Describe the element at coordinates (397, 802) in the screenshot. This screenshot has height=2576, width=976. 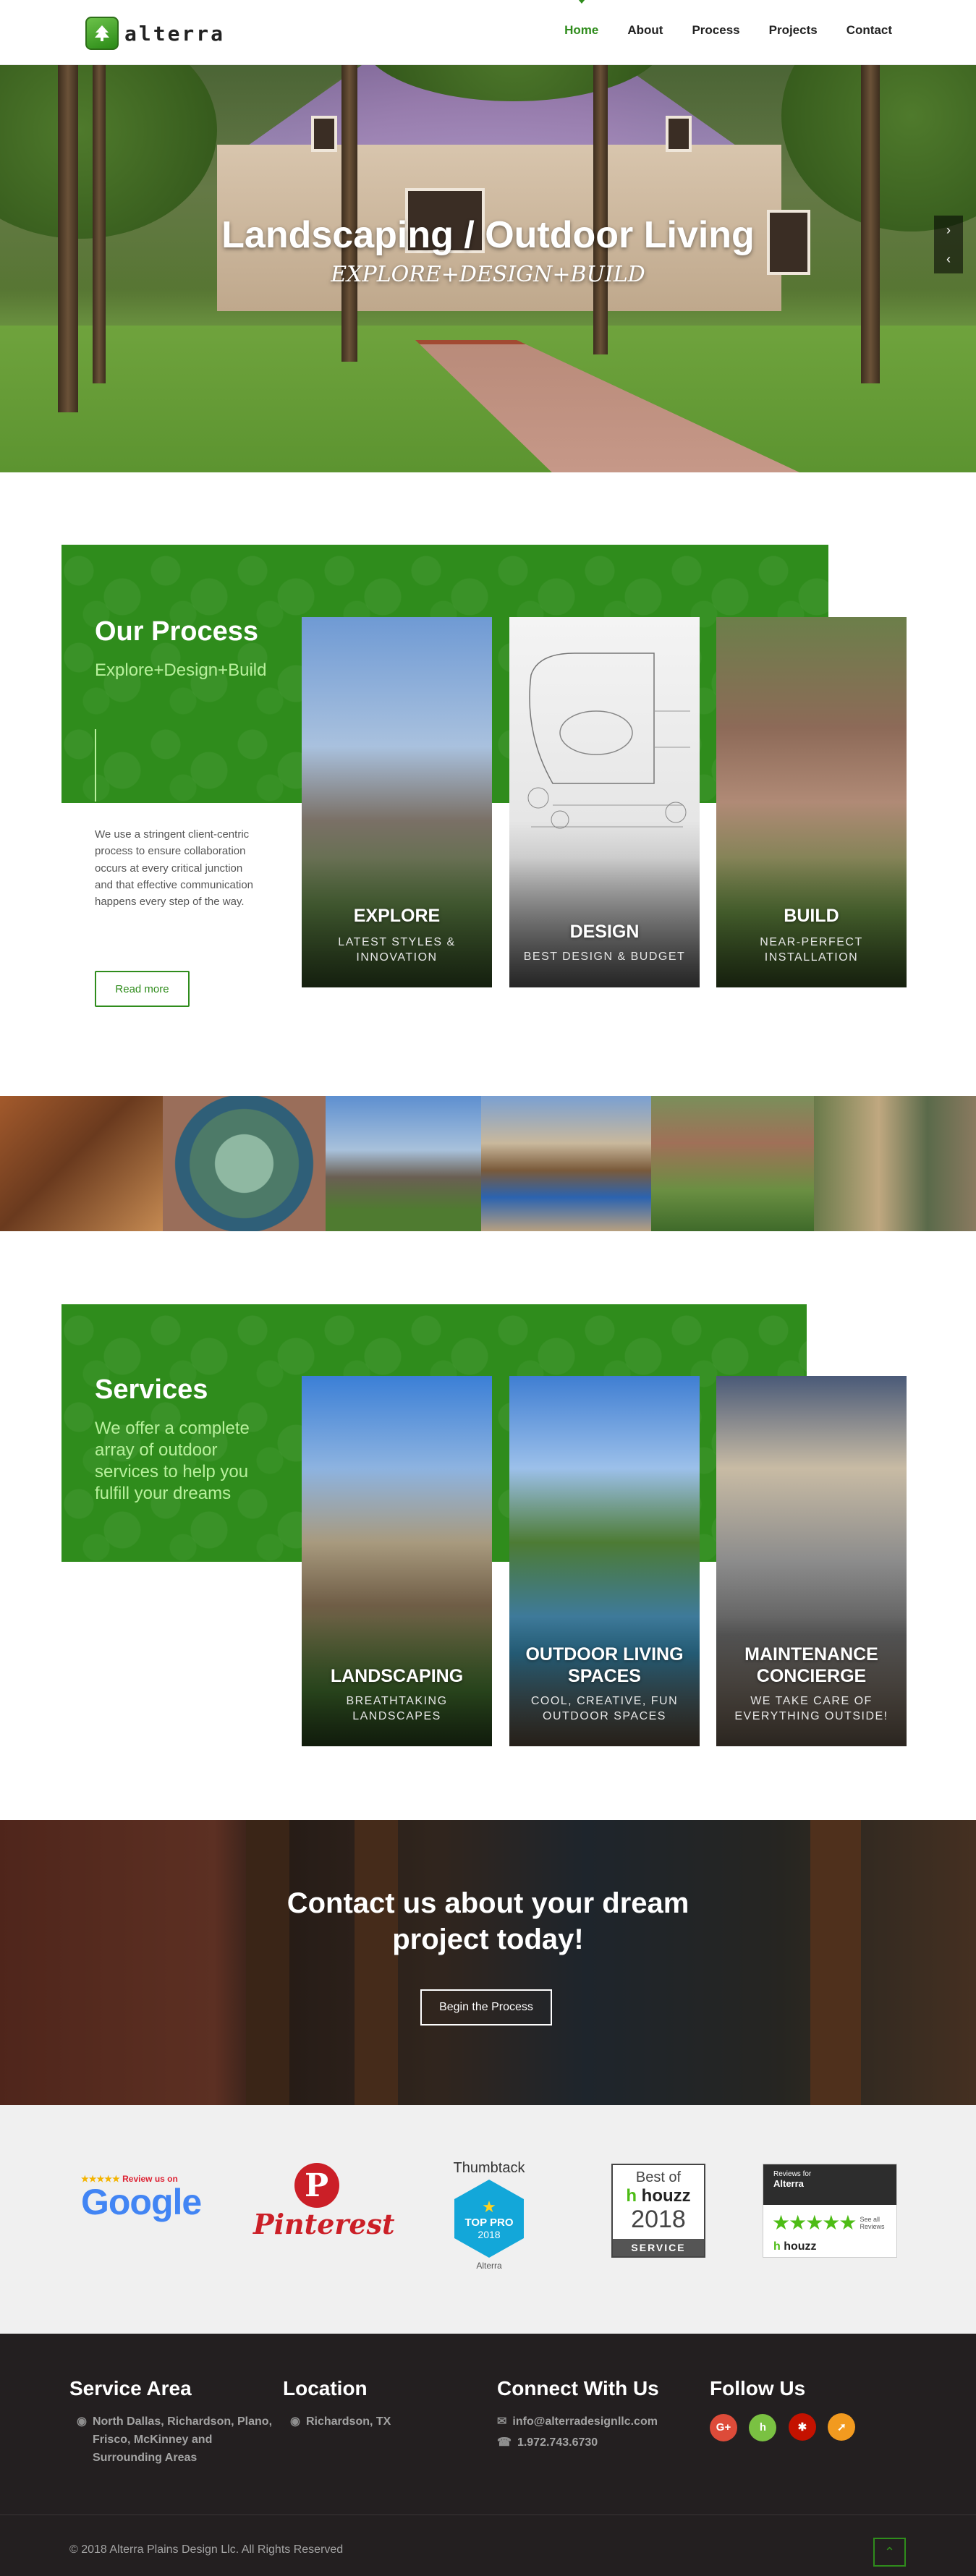
I see `process-card-explore: EXPLORE LATEST STYLES & INNOVATION` at that location.